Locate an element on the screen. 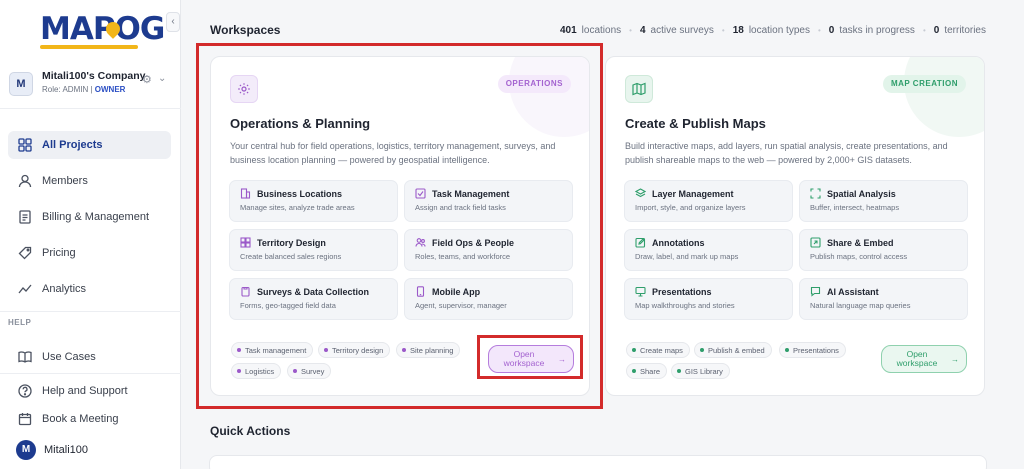 The height and width of the screenshot is (469, 1024). trend-icon is located at coordinates (25, 289).